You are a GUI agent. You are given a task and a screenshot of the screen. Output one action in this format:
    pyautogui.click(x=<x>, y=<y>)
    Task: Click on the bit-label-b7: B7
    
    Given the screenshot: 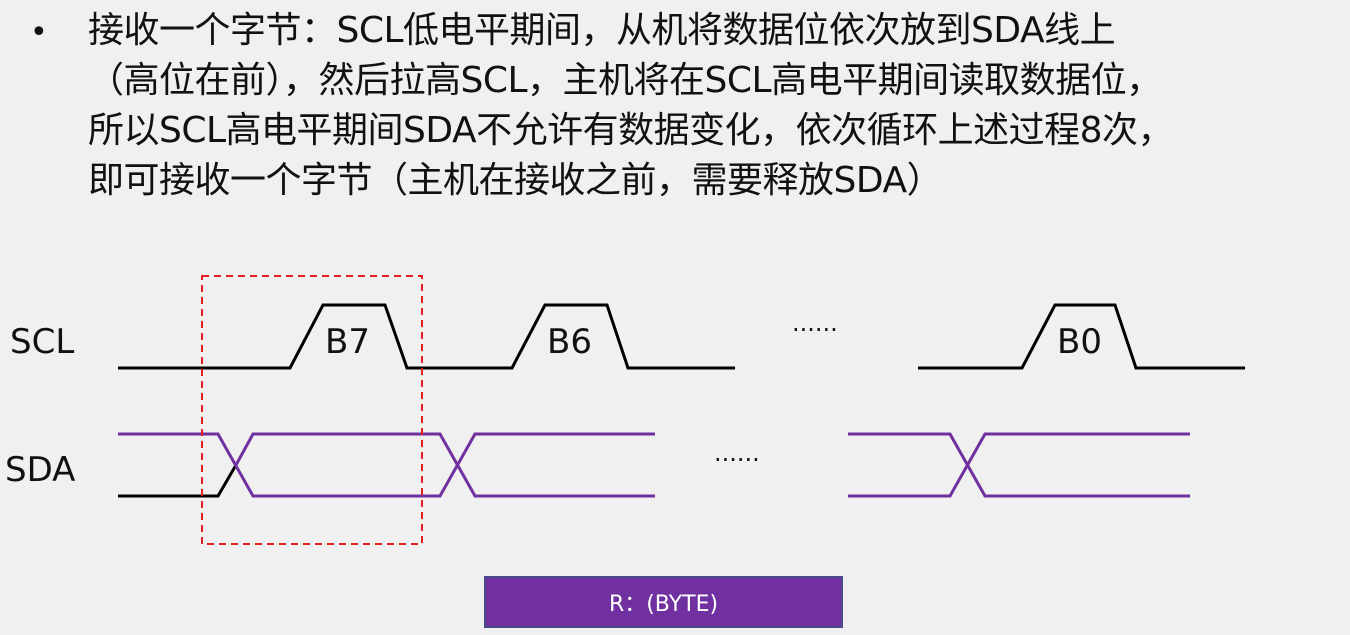 What is the action you would take?
    pyautogui.click(x=347, y=342)
    